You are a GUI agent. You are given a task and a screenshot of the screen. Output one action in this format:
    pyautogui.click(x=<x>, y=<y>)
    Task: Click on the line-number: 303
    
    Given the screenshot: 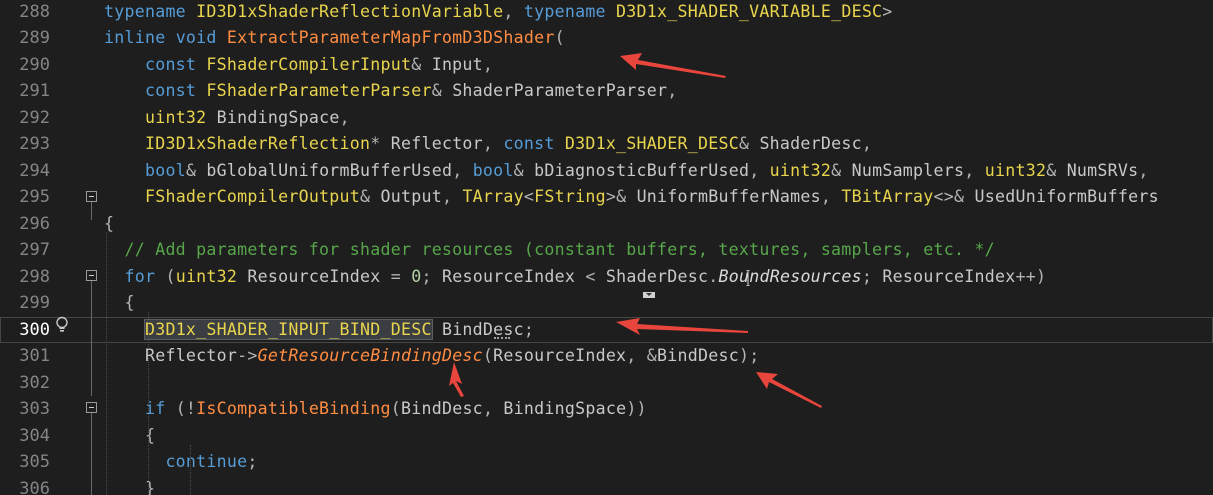 What is the action you would take?
    pyautogui.click(x=34, y=409)
    